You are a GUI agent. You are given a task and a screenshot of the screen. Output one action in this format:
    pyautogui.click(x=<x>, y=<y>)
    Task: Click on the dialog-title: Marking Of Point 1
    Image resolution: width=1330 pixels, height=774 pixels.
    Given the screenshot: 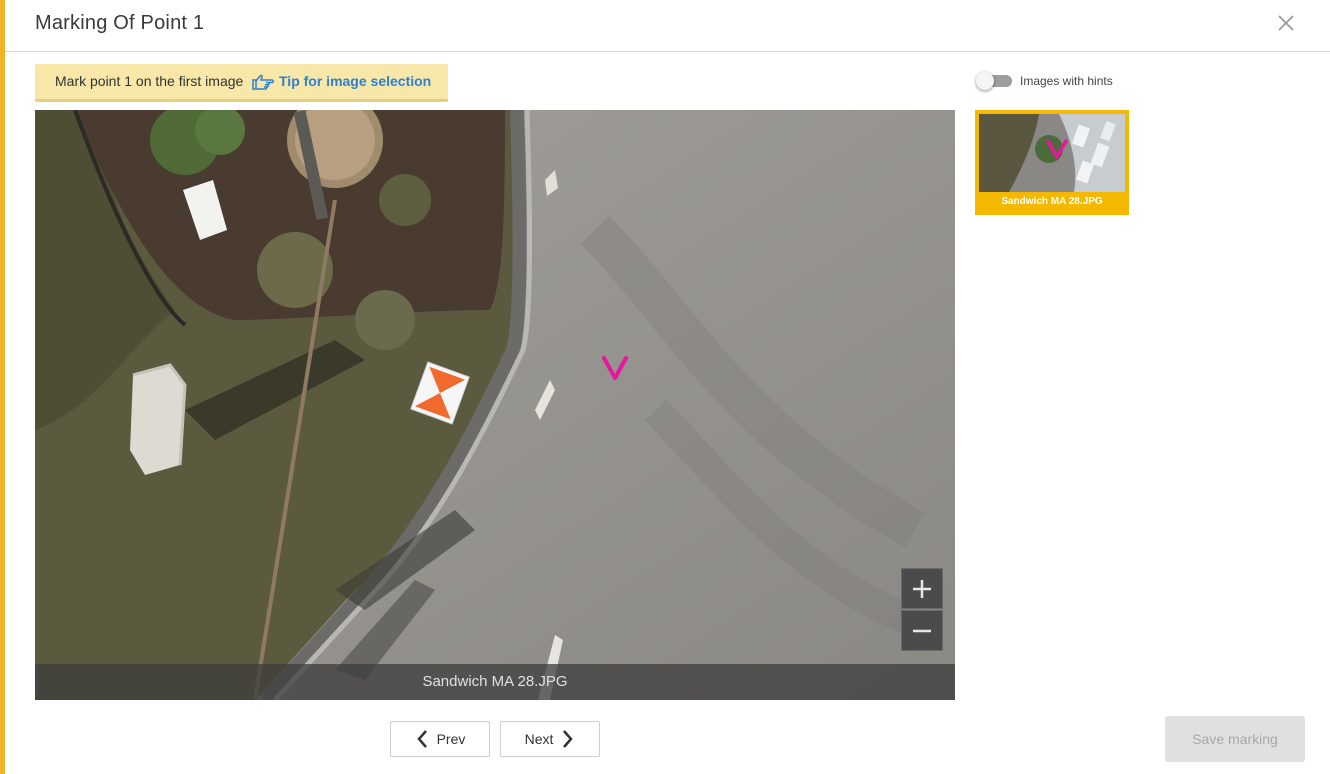 What is the action you would take?
    pyautogui.click(x=120, y=23)
    